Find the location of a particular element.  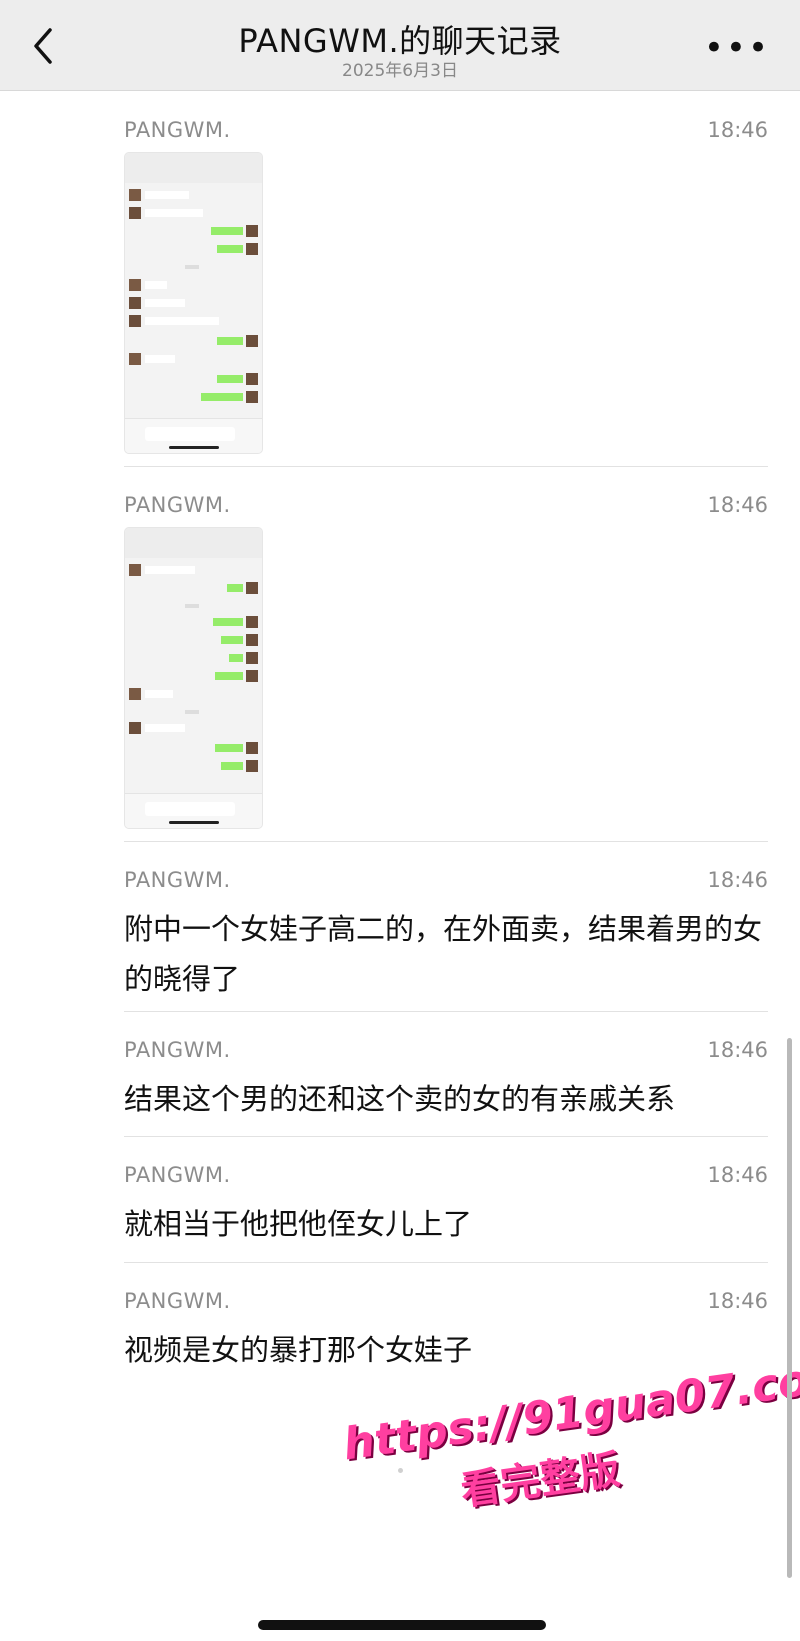

watermark: https://91gua07.com 看完整版 is located at coordinates (570, 1448).